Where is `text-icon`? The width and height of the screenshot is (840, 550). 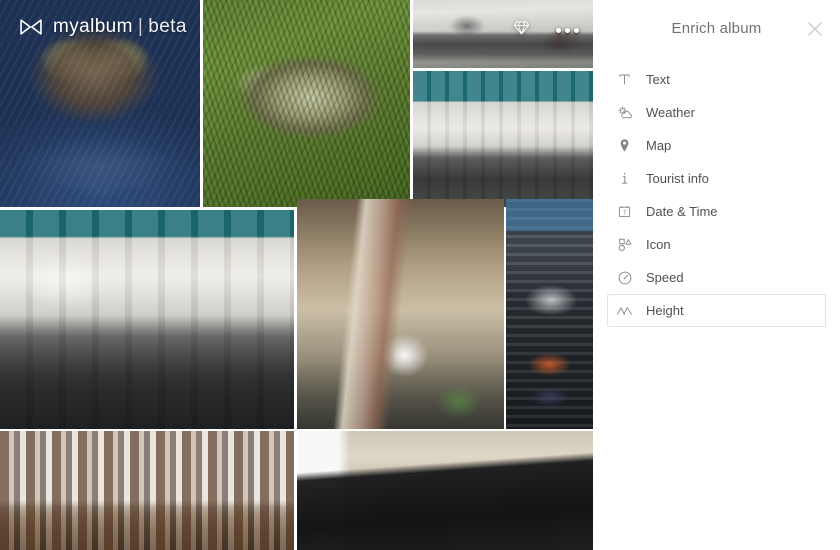 text-icon is located at coordinates (624, 79).